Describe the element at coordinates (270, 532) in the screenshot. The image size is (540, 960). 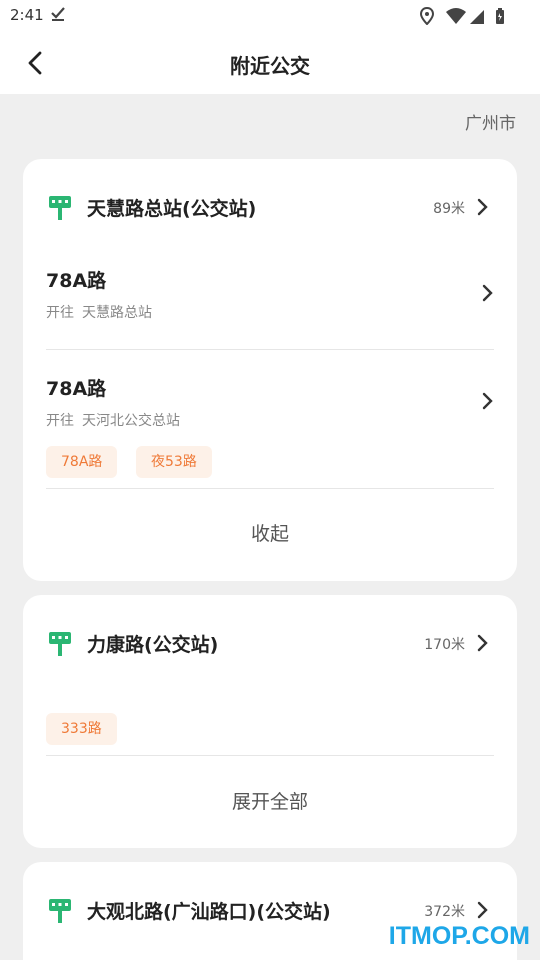
I see `collapse-button: 收起` at that location.